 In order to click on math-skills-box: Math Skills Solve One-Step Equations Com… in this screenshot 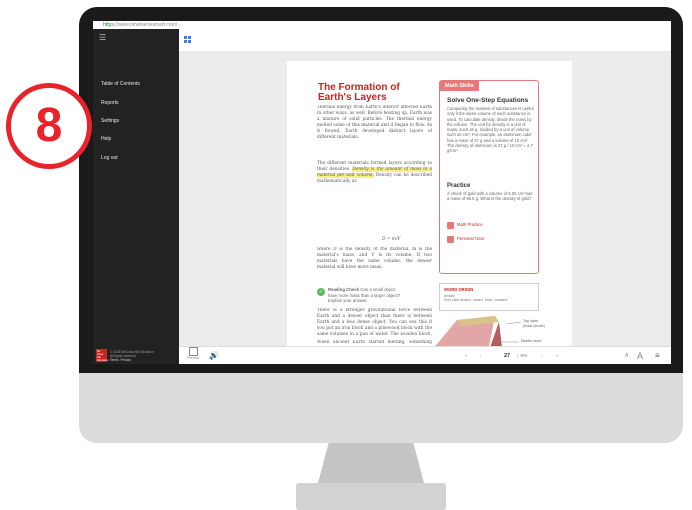, I will do `click(489, 177)`.